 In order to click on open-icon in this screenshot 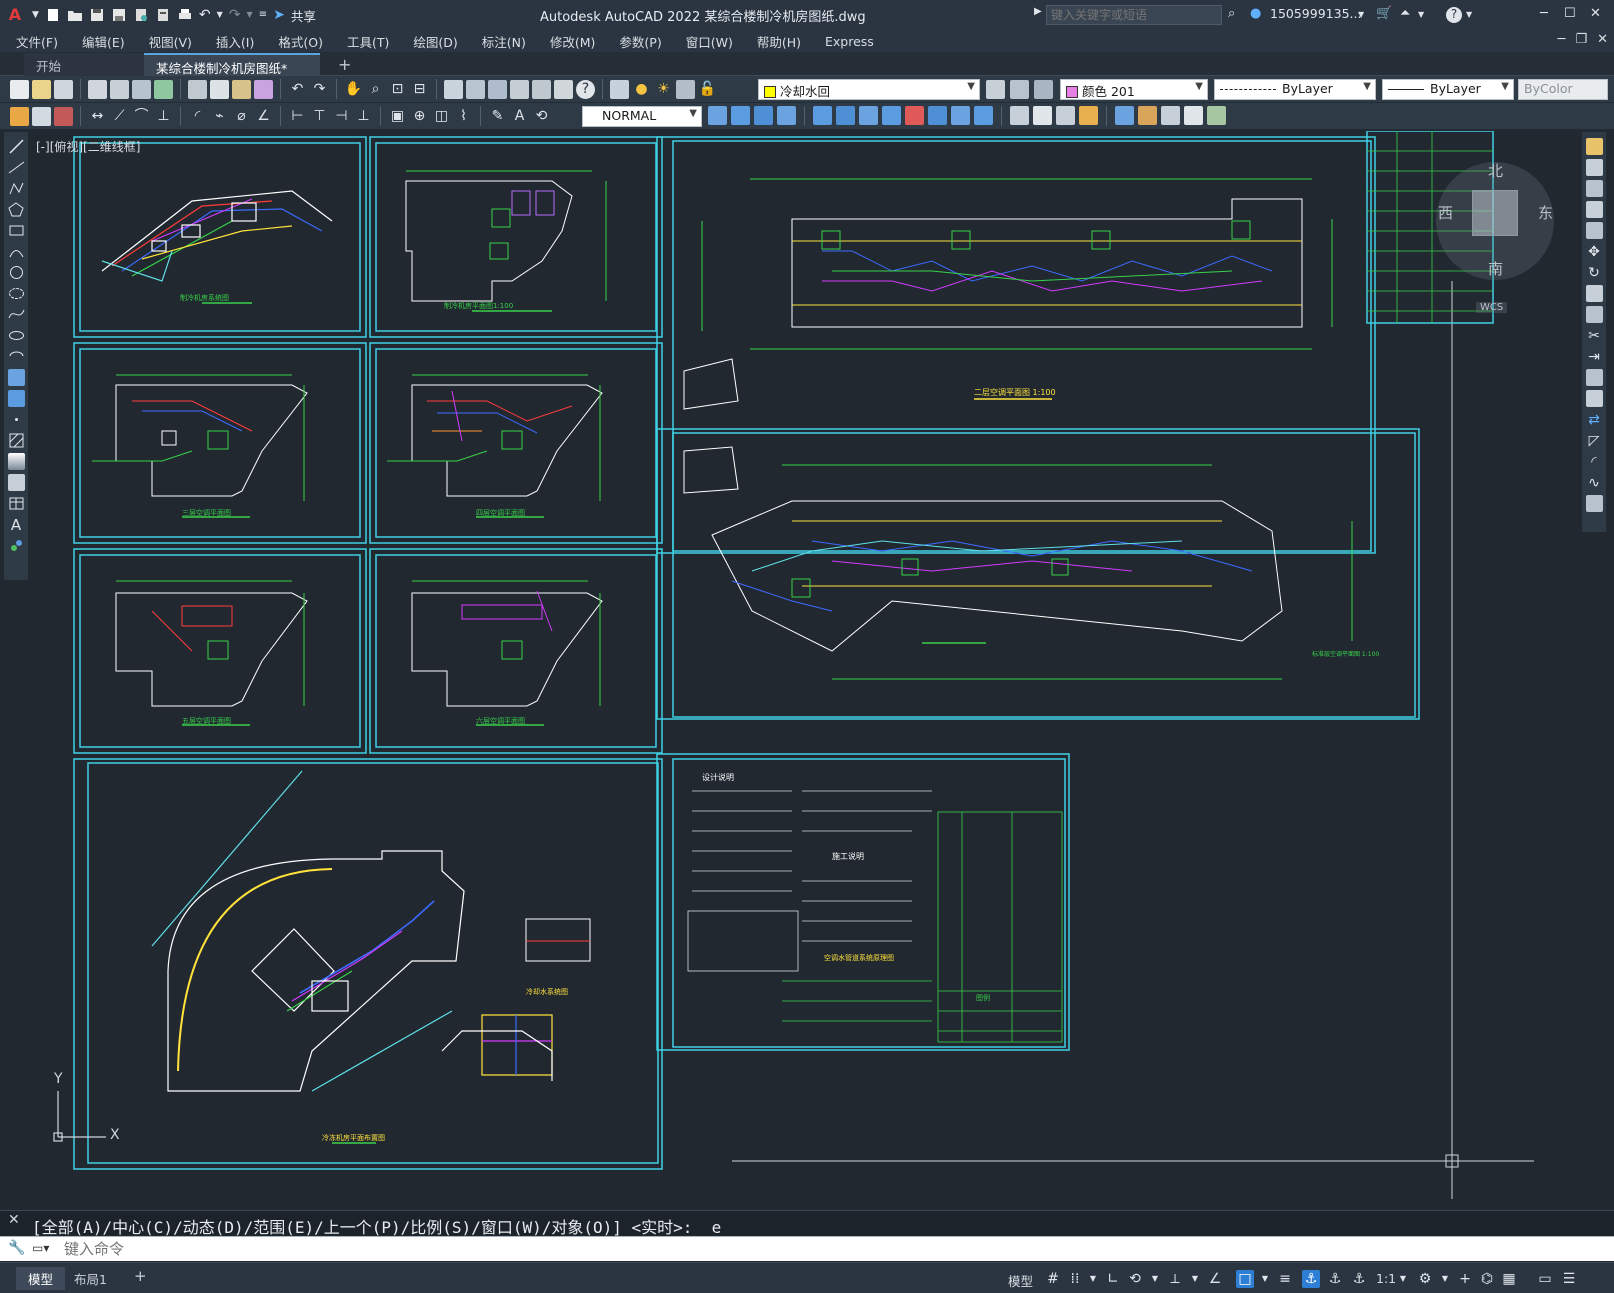, I will do `click(41, 89)`.